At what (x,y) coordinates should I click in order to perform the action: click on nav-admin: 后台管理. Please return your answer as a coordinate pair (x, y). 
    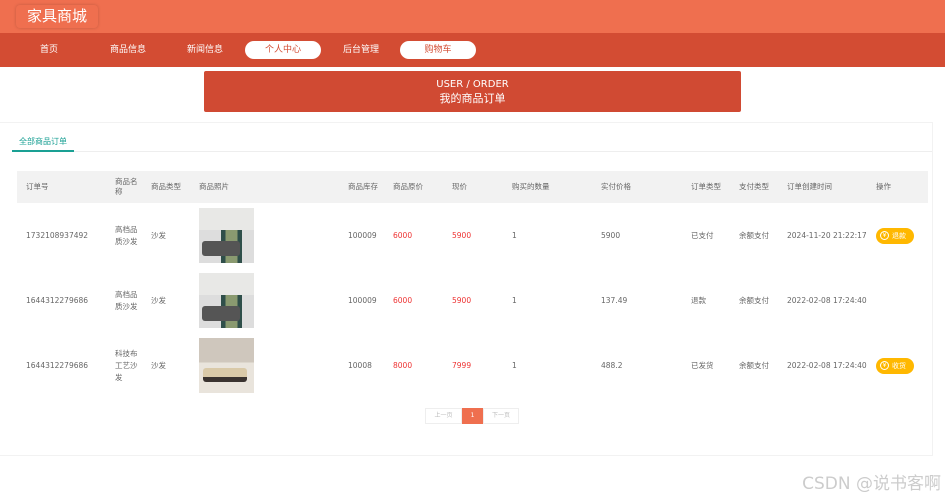
    Looking at the image, I should click on (361, 50).